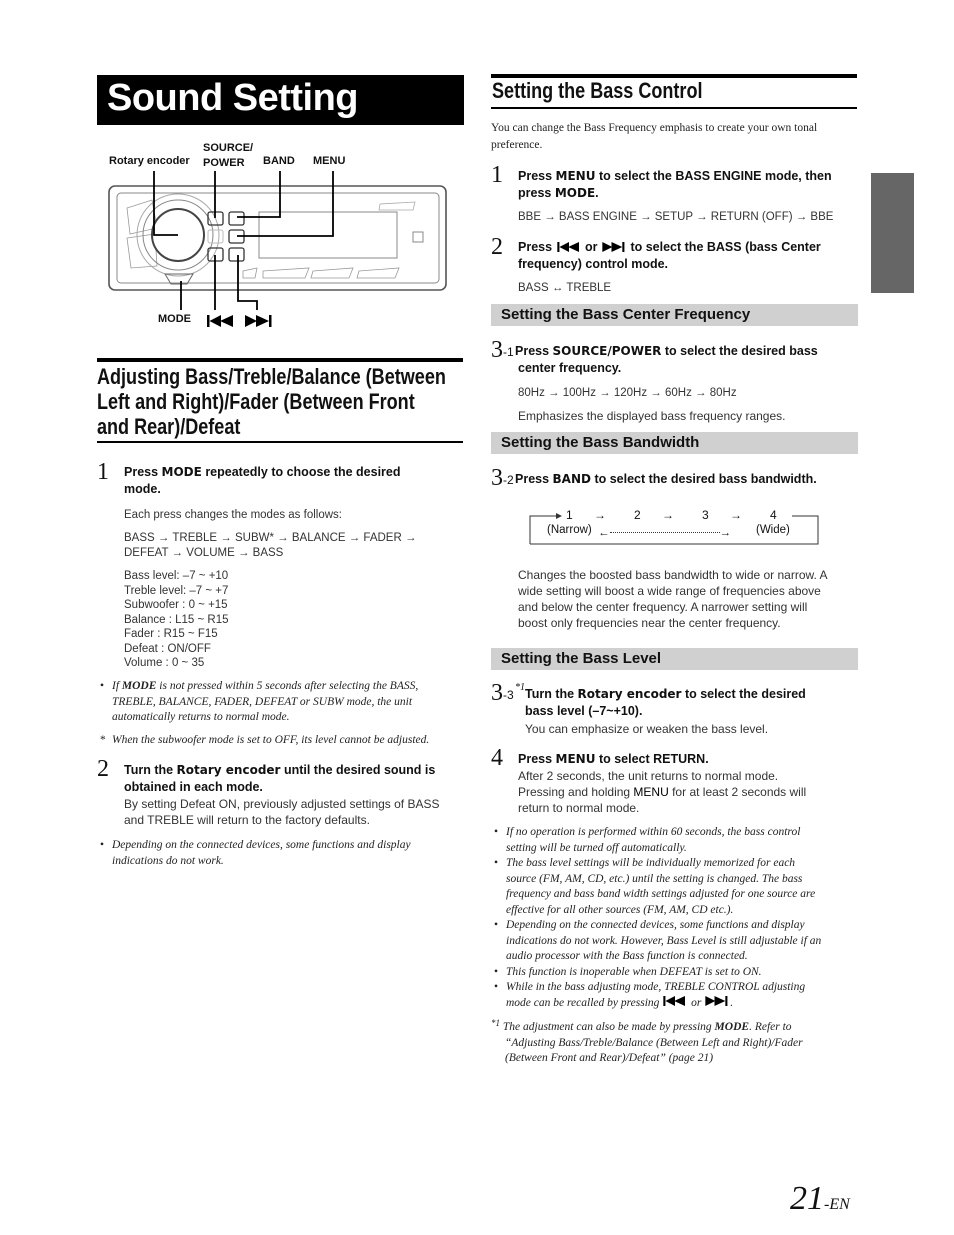 The image size is (954, 1235). I want to click on heading-line: Left and Right)/Fader (Between Front, so click(256, 401).